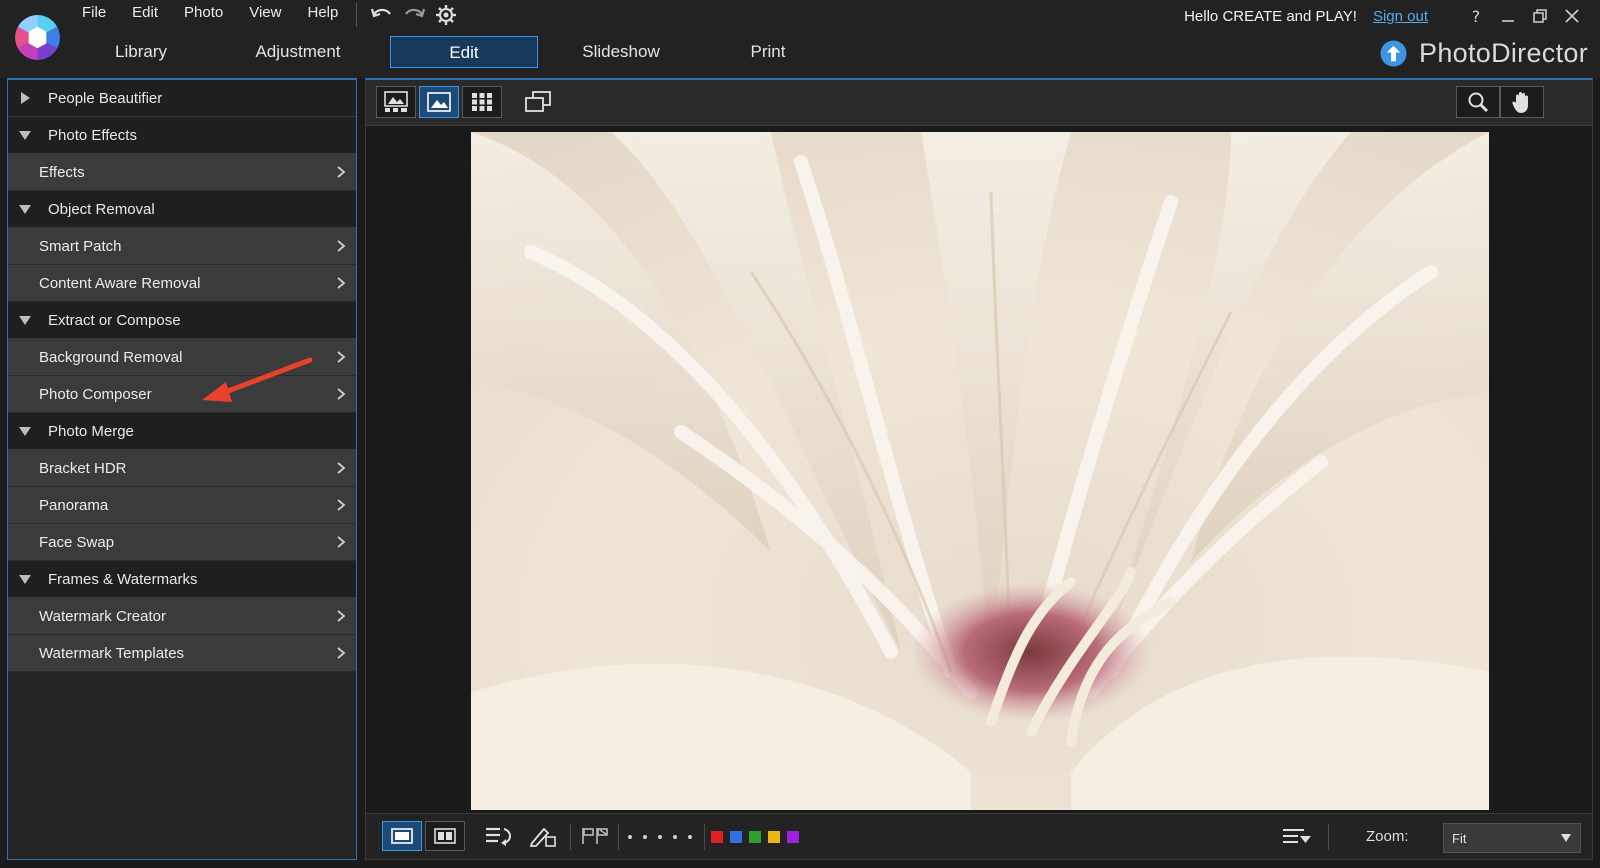  I want to click on restore-icon, so click(1540, 16).